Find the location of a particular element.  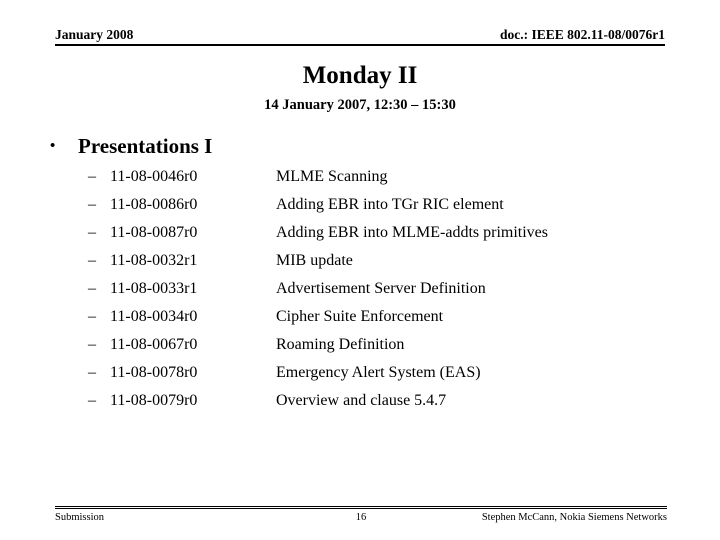

list-item: – 11-08-0034r0 Cipher Suite Enforcement is located at coordinates (404, 323).